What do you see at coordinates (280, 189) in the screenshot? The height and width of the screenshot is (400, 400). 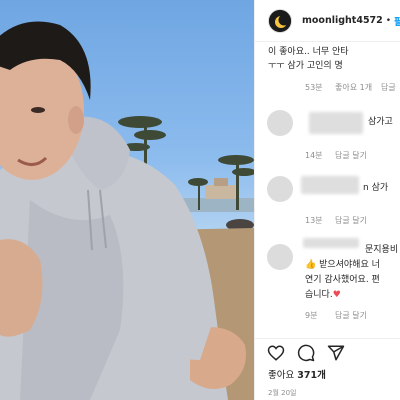 I see `comment-3-avatar` at bounding box center [280, 189].